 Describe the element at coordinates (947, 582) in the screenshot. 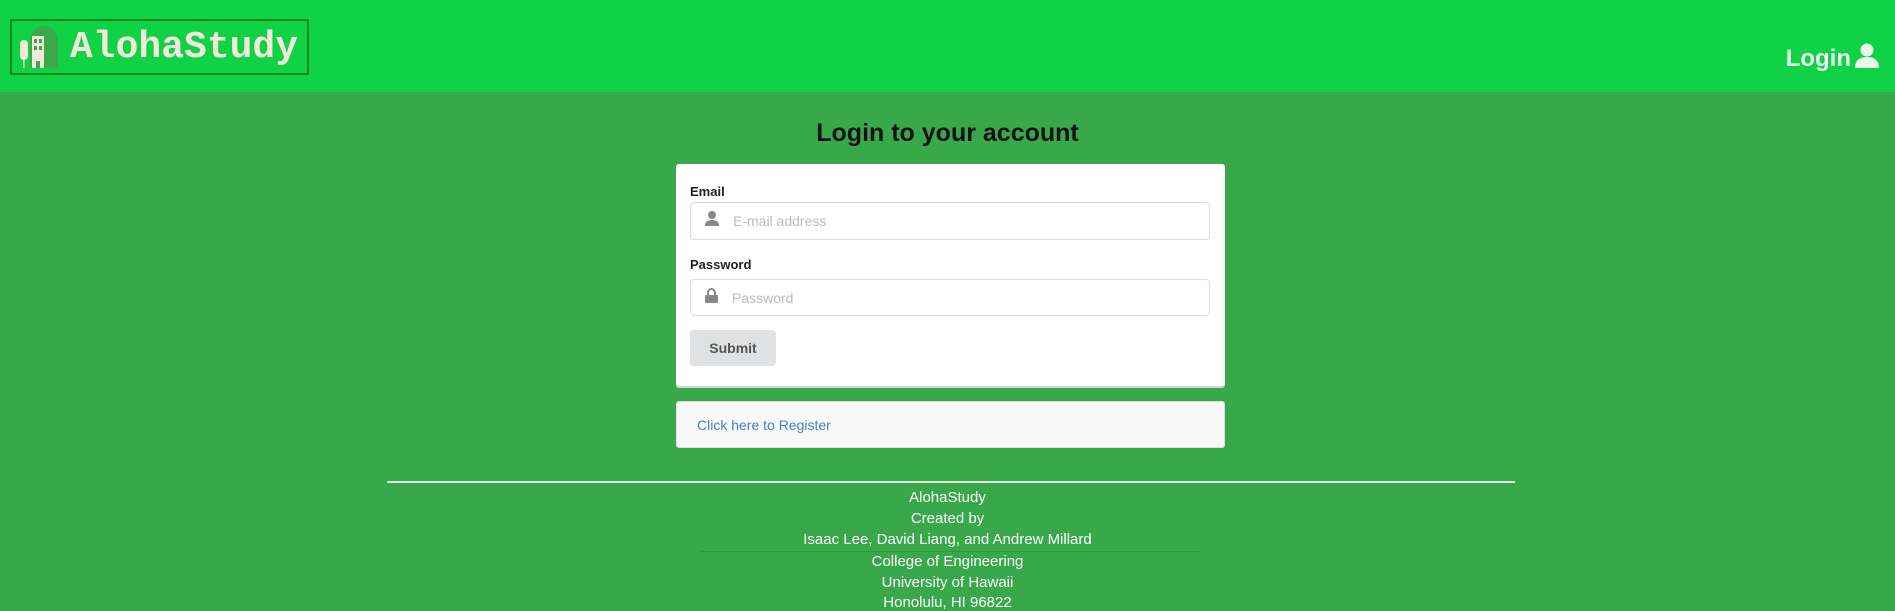

I see `footer-university: University of Hawaii` at that location.